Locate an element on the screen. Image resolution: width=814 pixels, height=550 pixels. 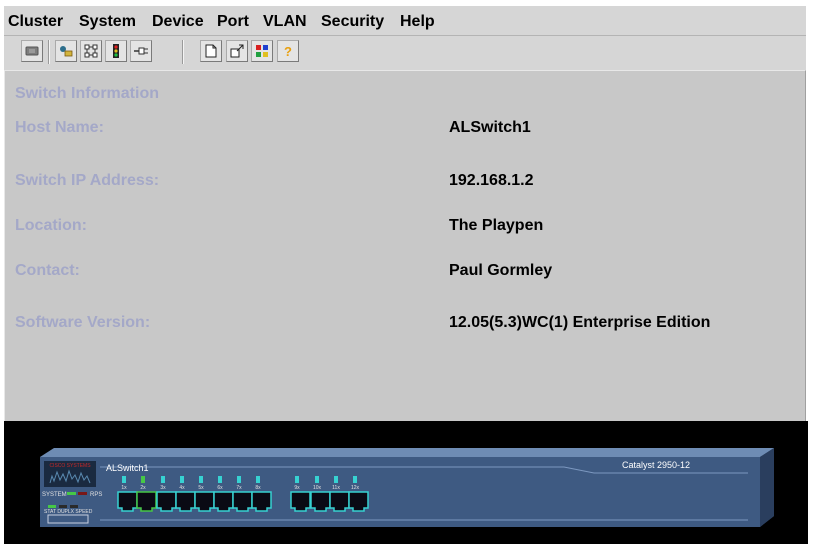
rps-led-label: RPS is located at coordinates (96, 495).